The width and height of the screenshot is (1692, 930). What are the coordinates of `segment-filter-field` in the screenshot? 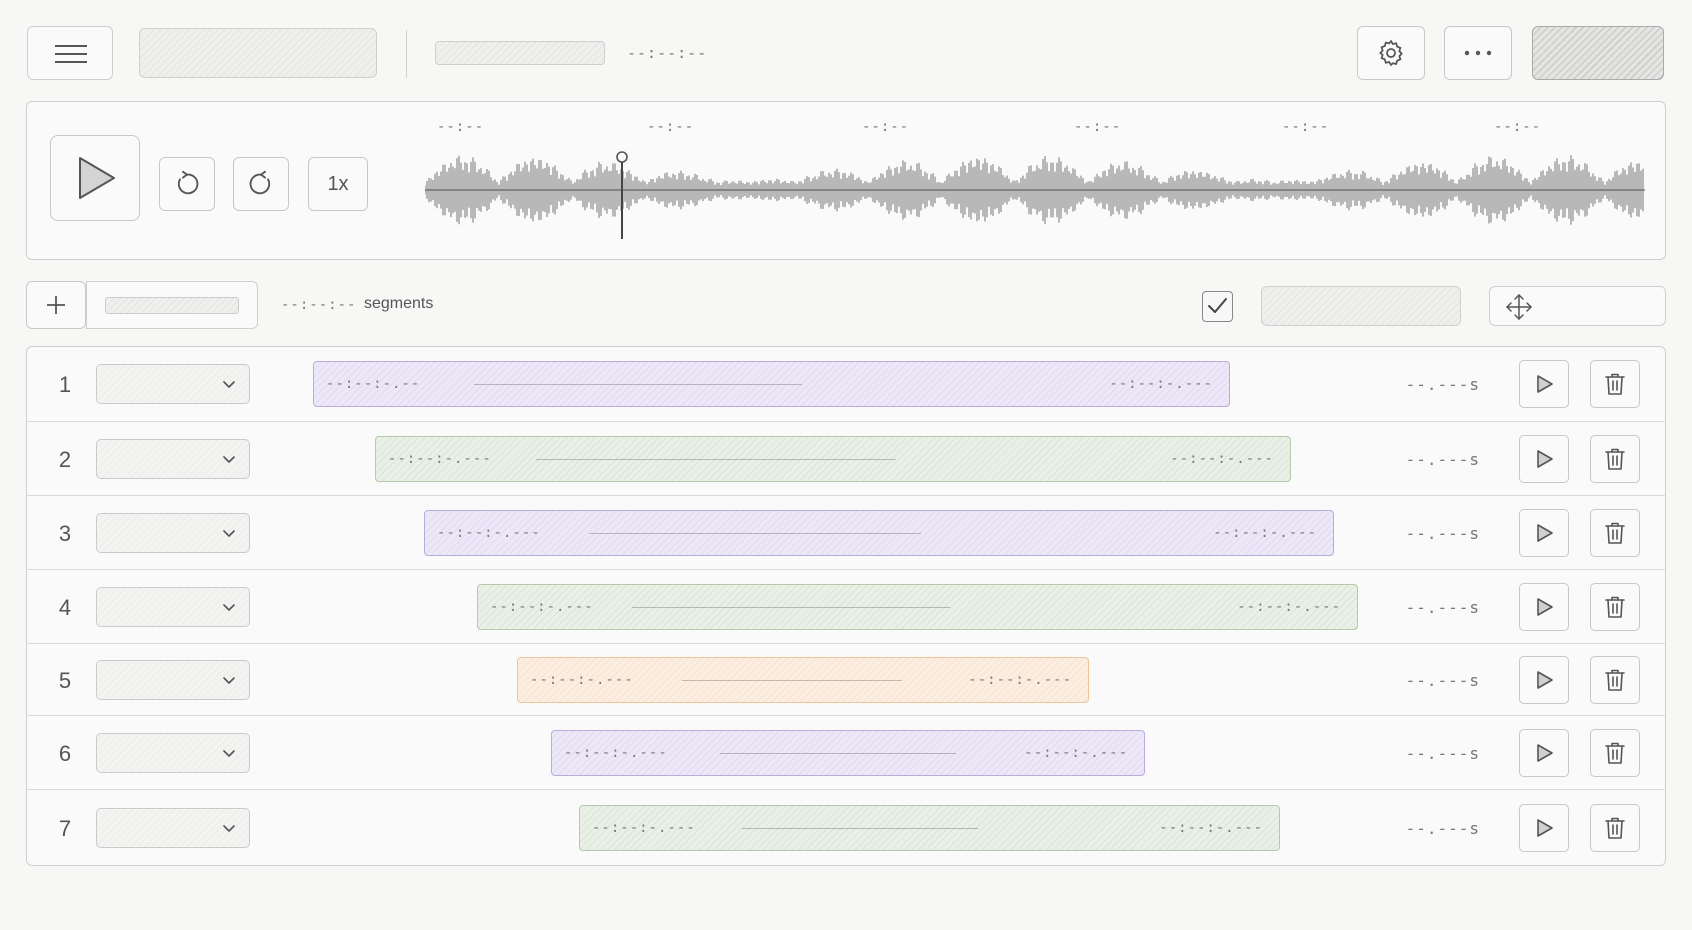 It's located at (172, 305).